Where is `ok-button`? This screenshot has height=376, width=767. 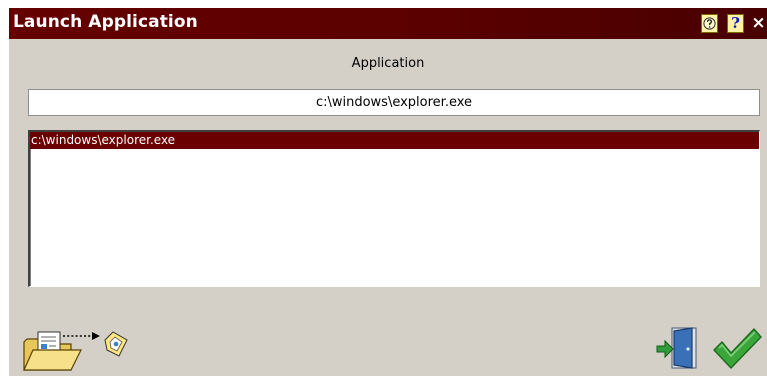 ok-button is located at coordinates (737, 349).